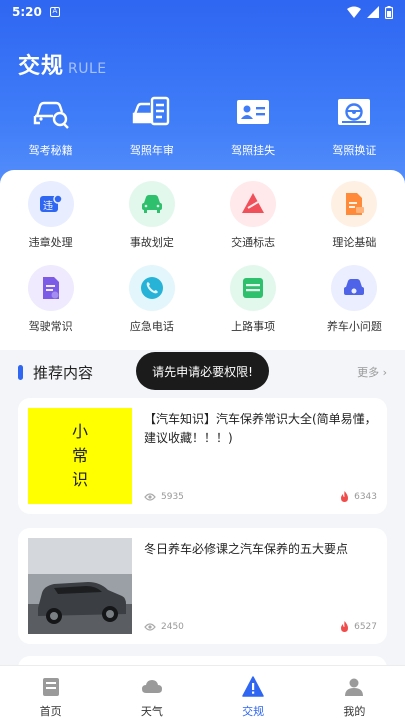 This screenshot has height=721, width=405. I want to click on signal-icon, so click(373, 12).